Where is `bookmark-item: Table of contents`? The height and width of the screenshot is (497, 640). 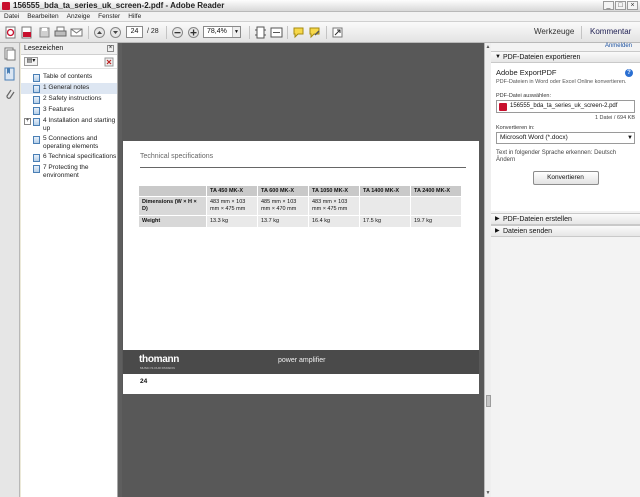
bookmark-item: Table of contents is located at coordinates (69, 77).